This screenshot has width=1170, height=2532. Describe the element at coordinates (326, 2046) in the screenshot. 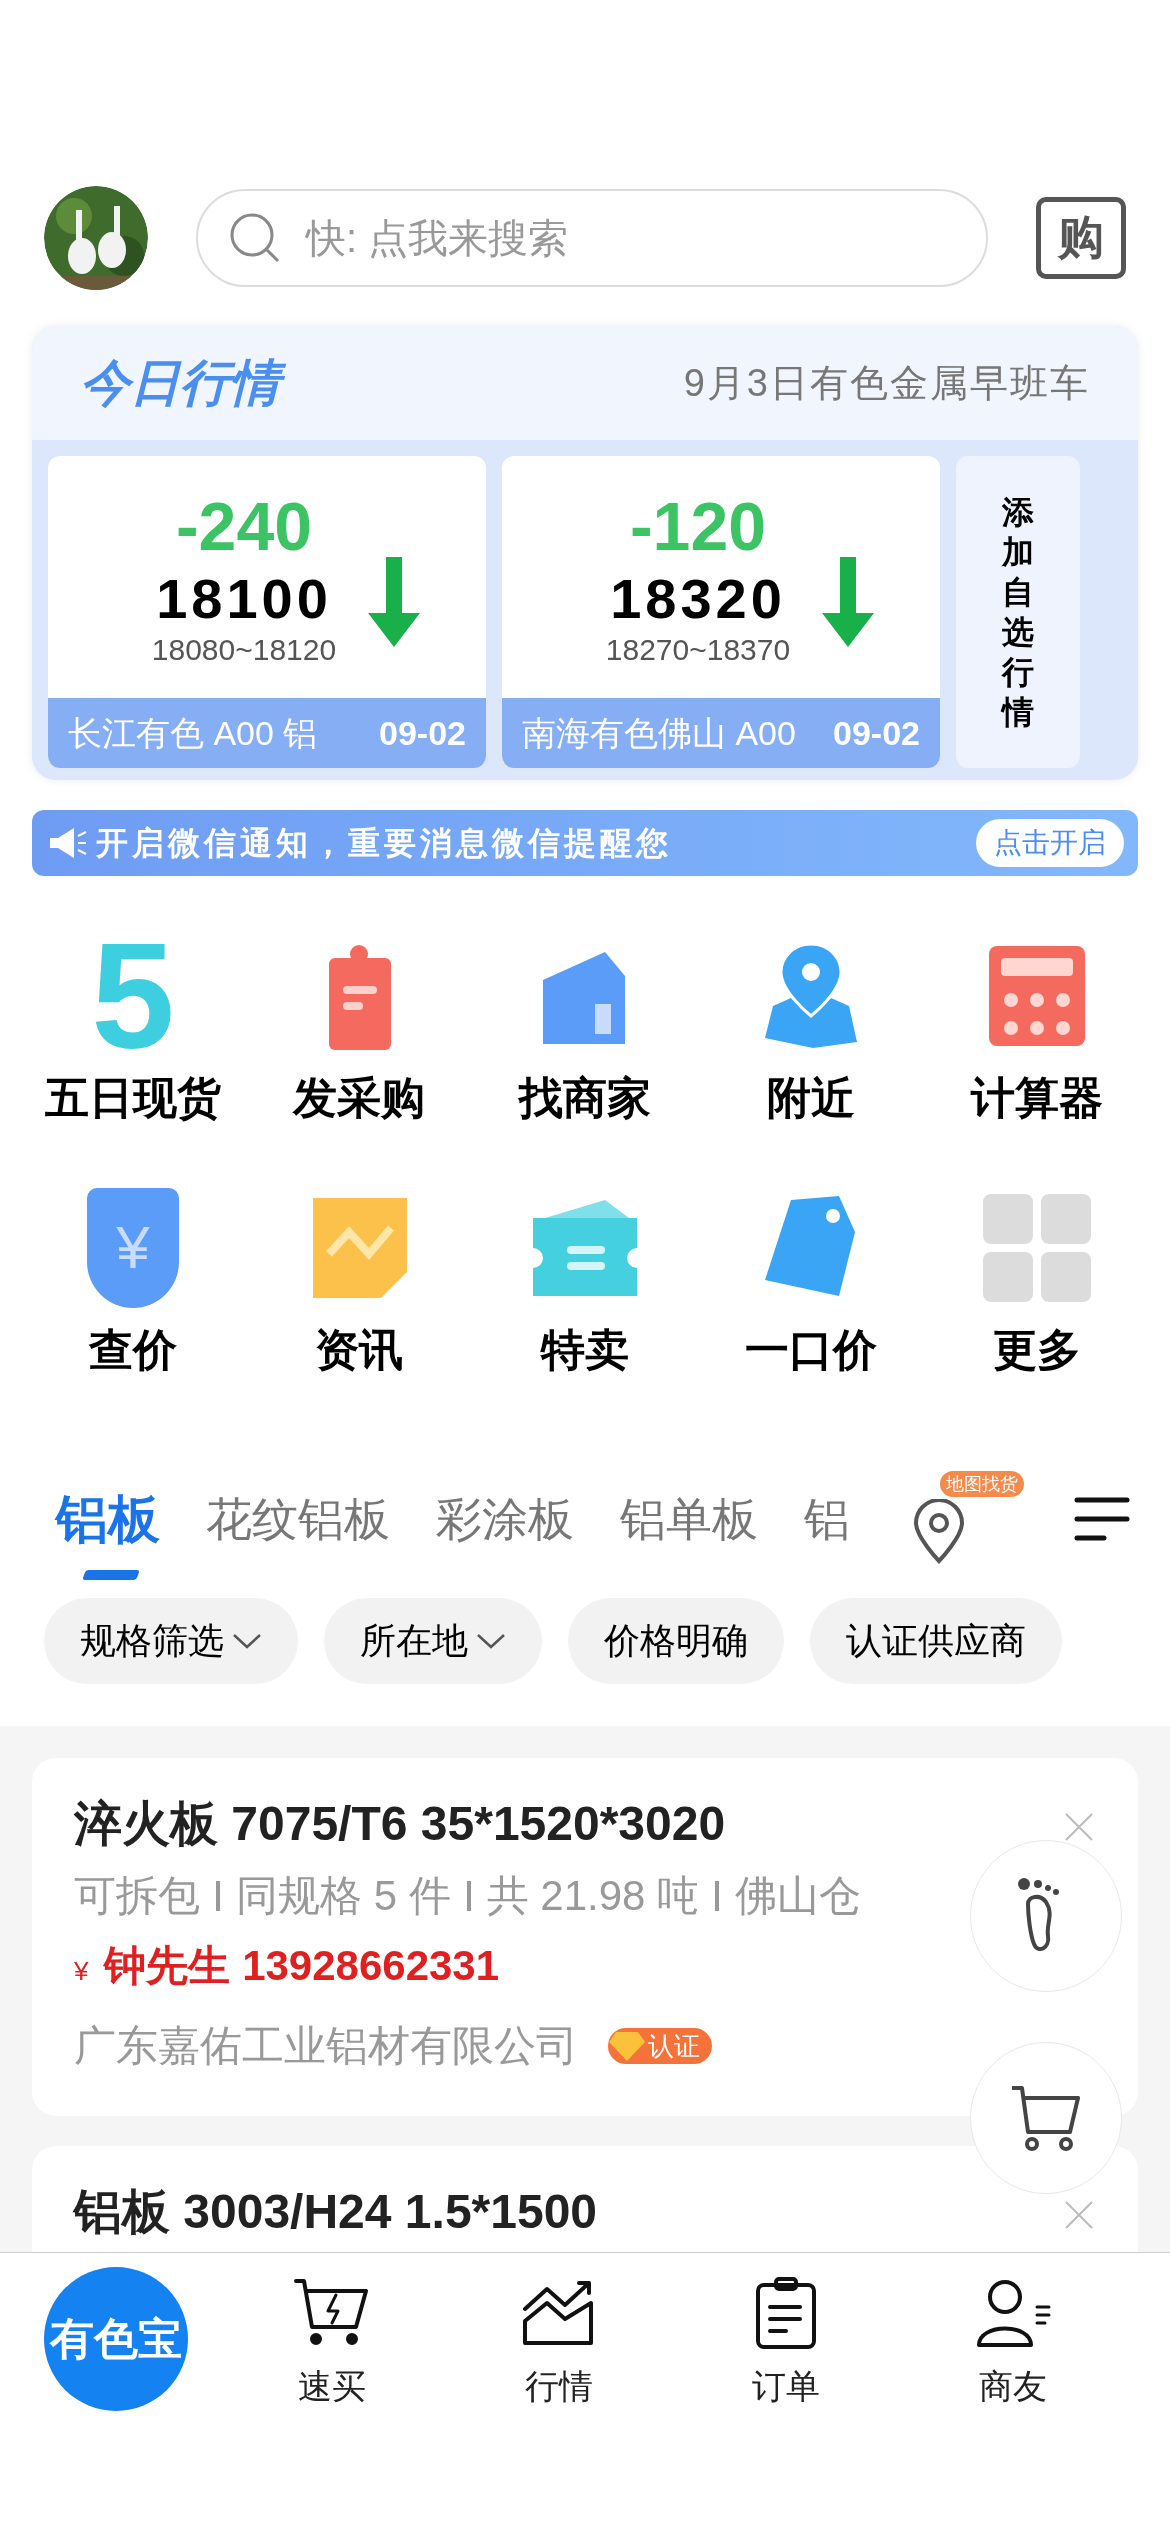

I see `company-name: 广东嘉佑工业铝材有限公司` at that location.